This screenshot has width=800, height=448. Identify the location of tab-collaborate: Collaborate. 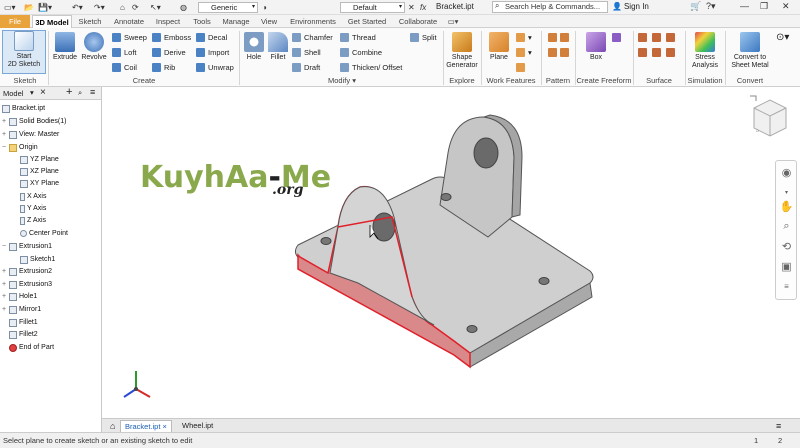
(418, 21).